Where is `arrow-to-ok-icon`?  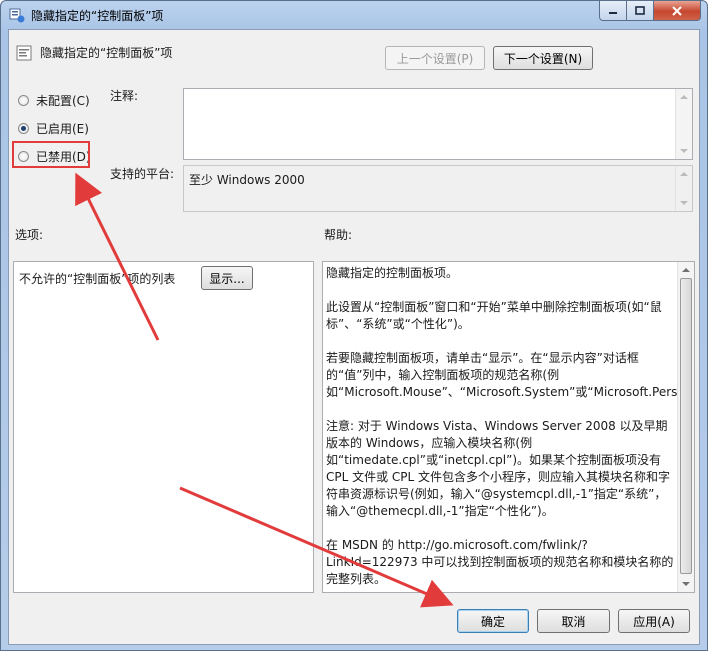 arrow-to-ok-icon is located at coordinates (316, 547).